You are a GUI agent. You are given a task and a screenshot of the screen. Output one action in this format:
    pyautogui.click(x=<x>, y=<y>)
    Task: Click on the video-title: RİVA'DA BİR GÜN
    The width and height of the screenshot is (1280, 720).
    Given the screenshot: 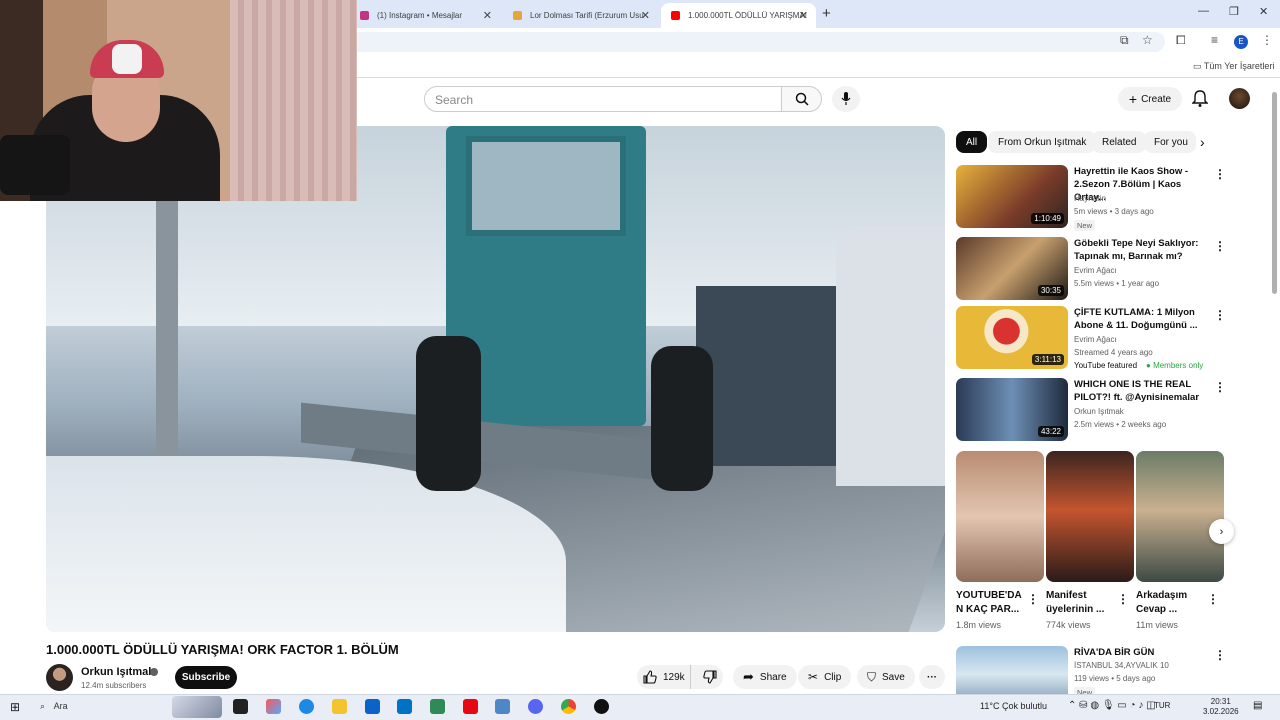 What is the action you would take?
    pyautogui.click(x=1141, y=652)
    